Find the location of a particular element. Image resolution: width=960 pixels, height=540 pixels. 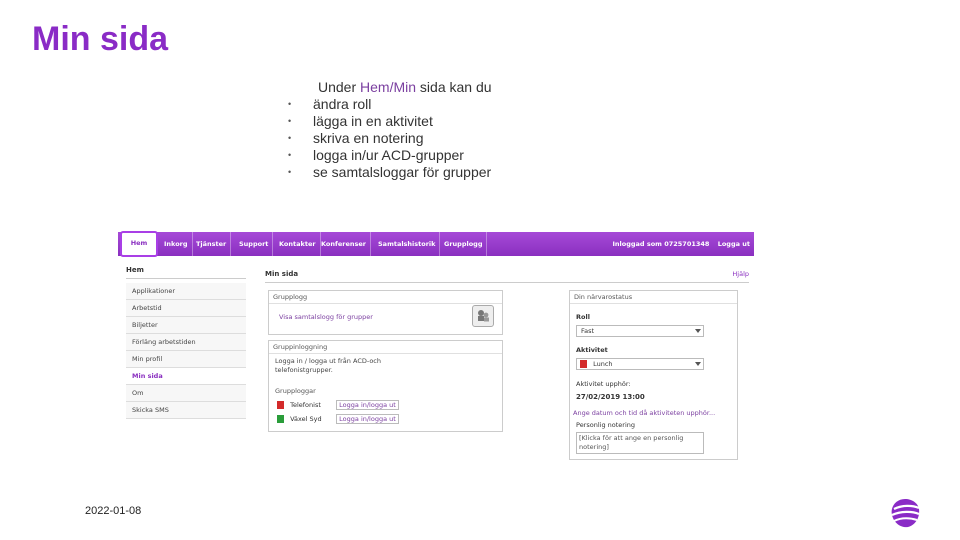

nav-tab-home: Hem is located at coordinates (139, 244).